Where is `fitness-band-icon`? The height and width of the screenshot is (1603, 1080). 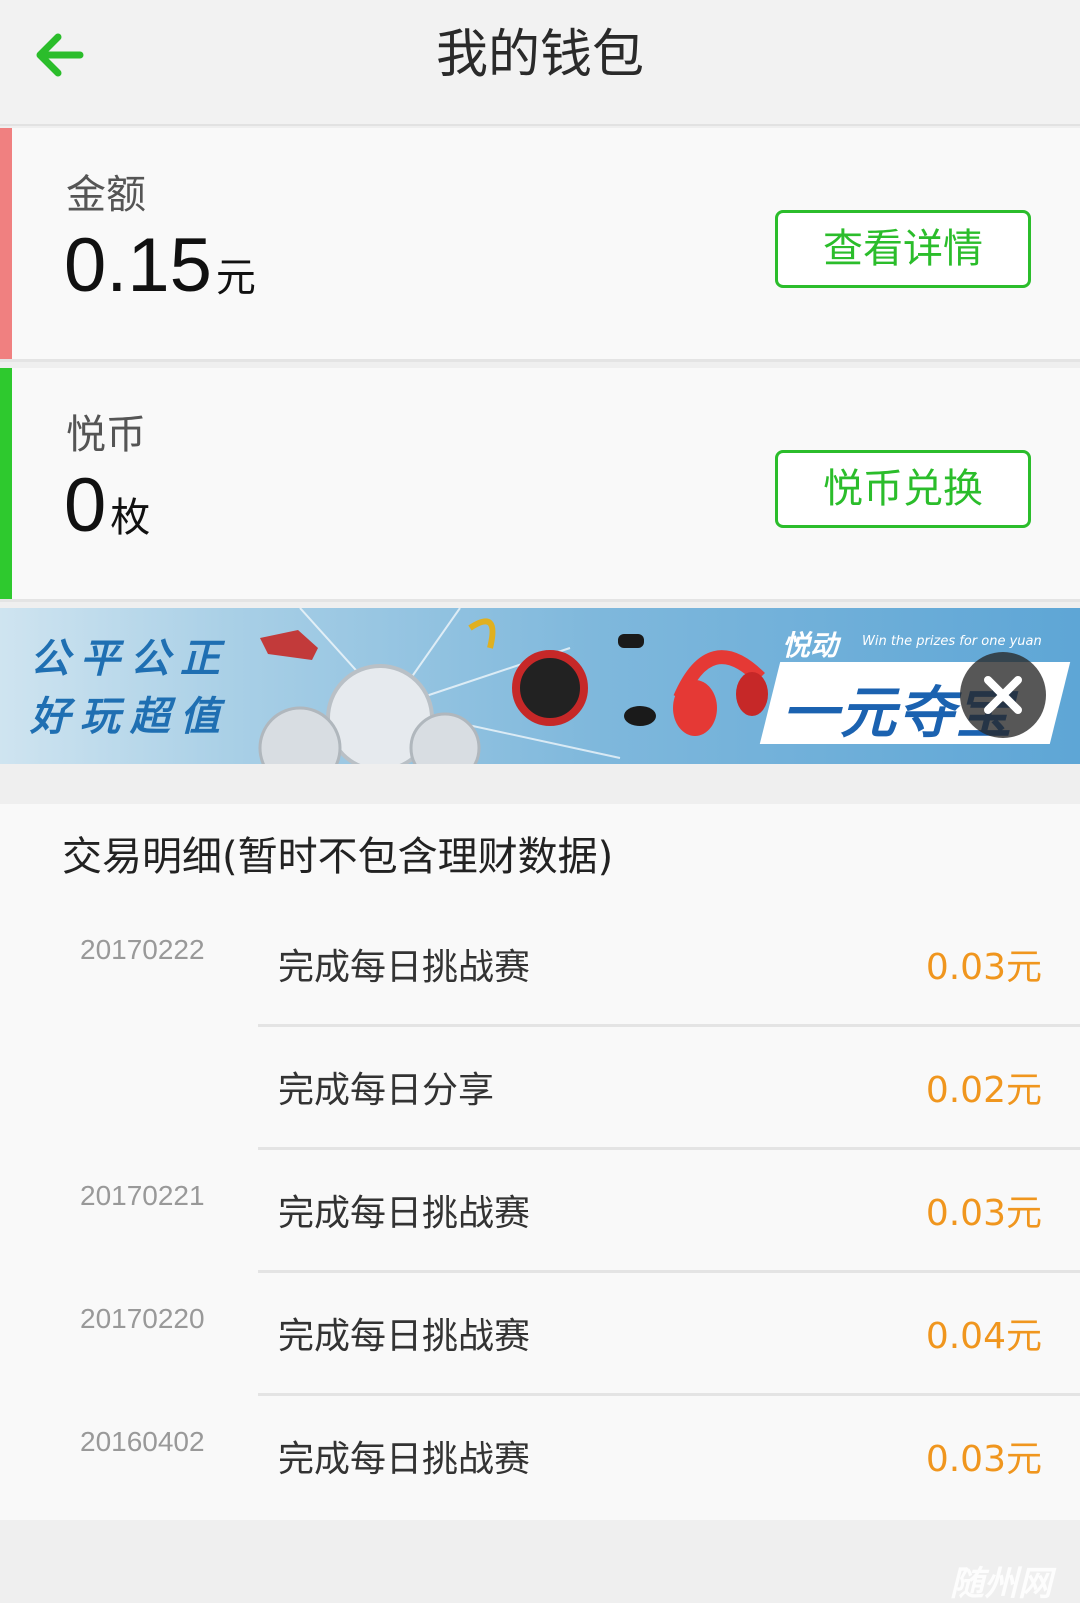 fitness-band-icon is located at coordinates (631, 641).